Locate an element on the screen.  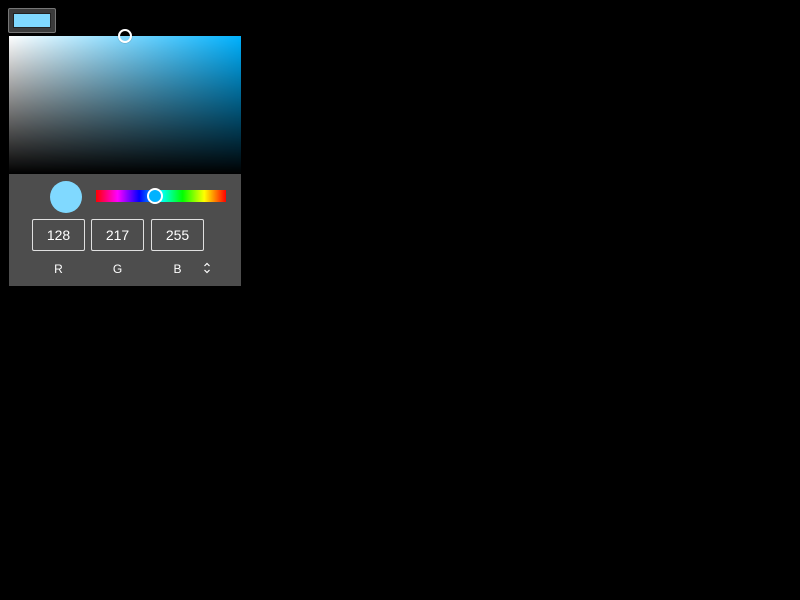
color-picker-popup: R G B is located at coordinates (125, 157).